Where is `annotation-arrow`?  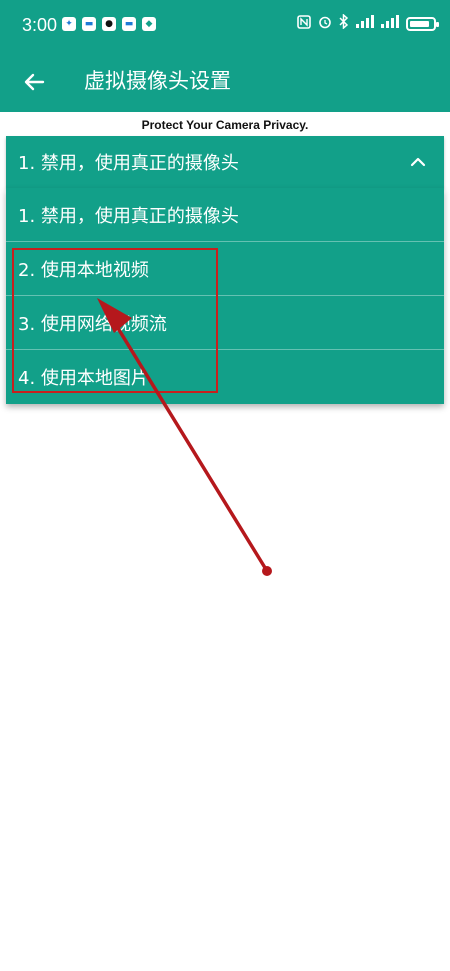
annotation-arrow is located at coordinates (184, 437).